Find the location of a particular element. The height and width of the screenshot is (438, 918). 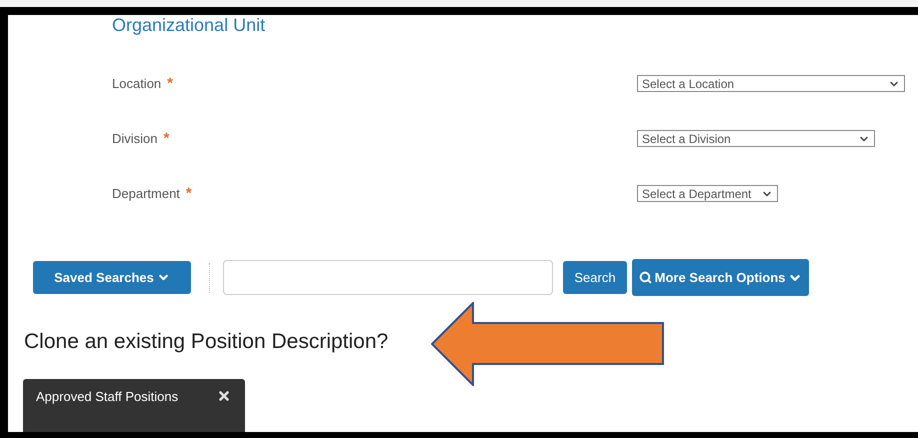

saved-searches-button: Saved Searches is located at coordinates (112, 277).